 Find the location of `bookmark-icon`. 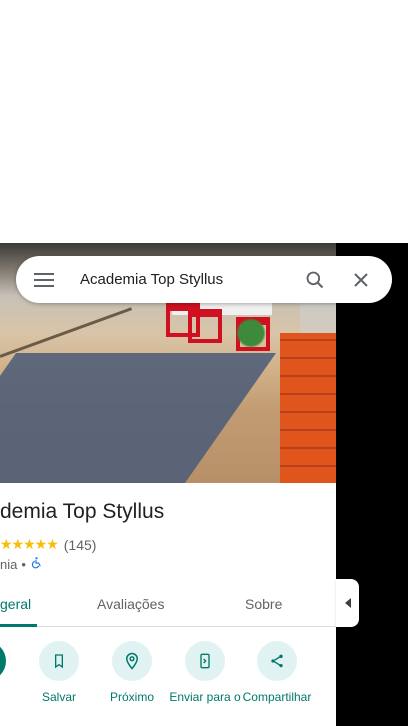

bookmark-icon is located at coordinates (59, 661).